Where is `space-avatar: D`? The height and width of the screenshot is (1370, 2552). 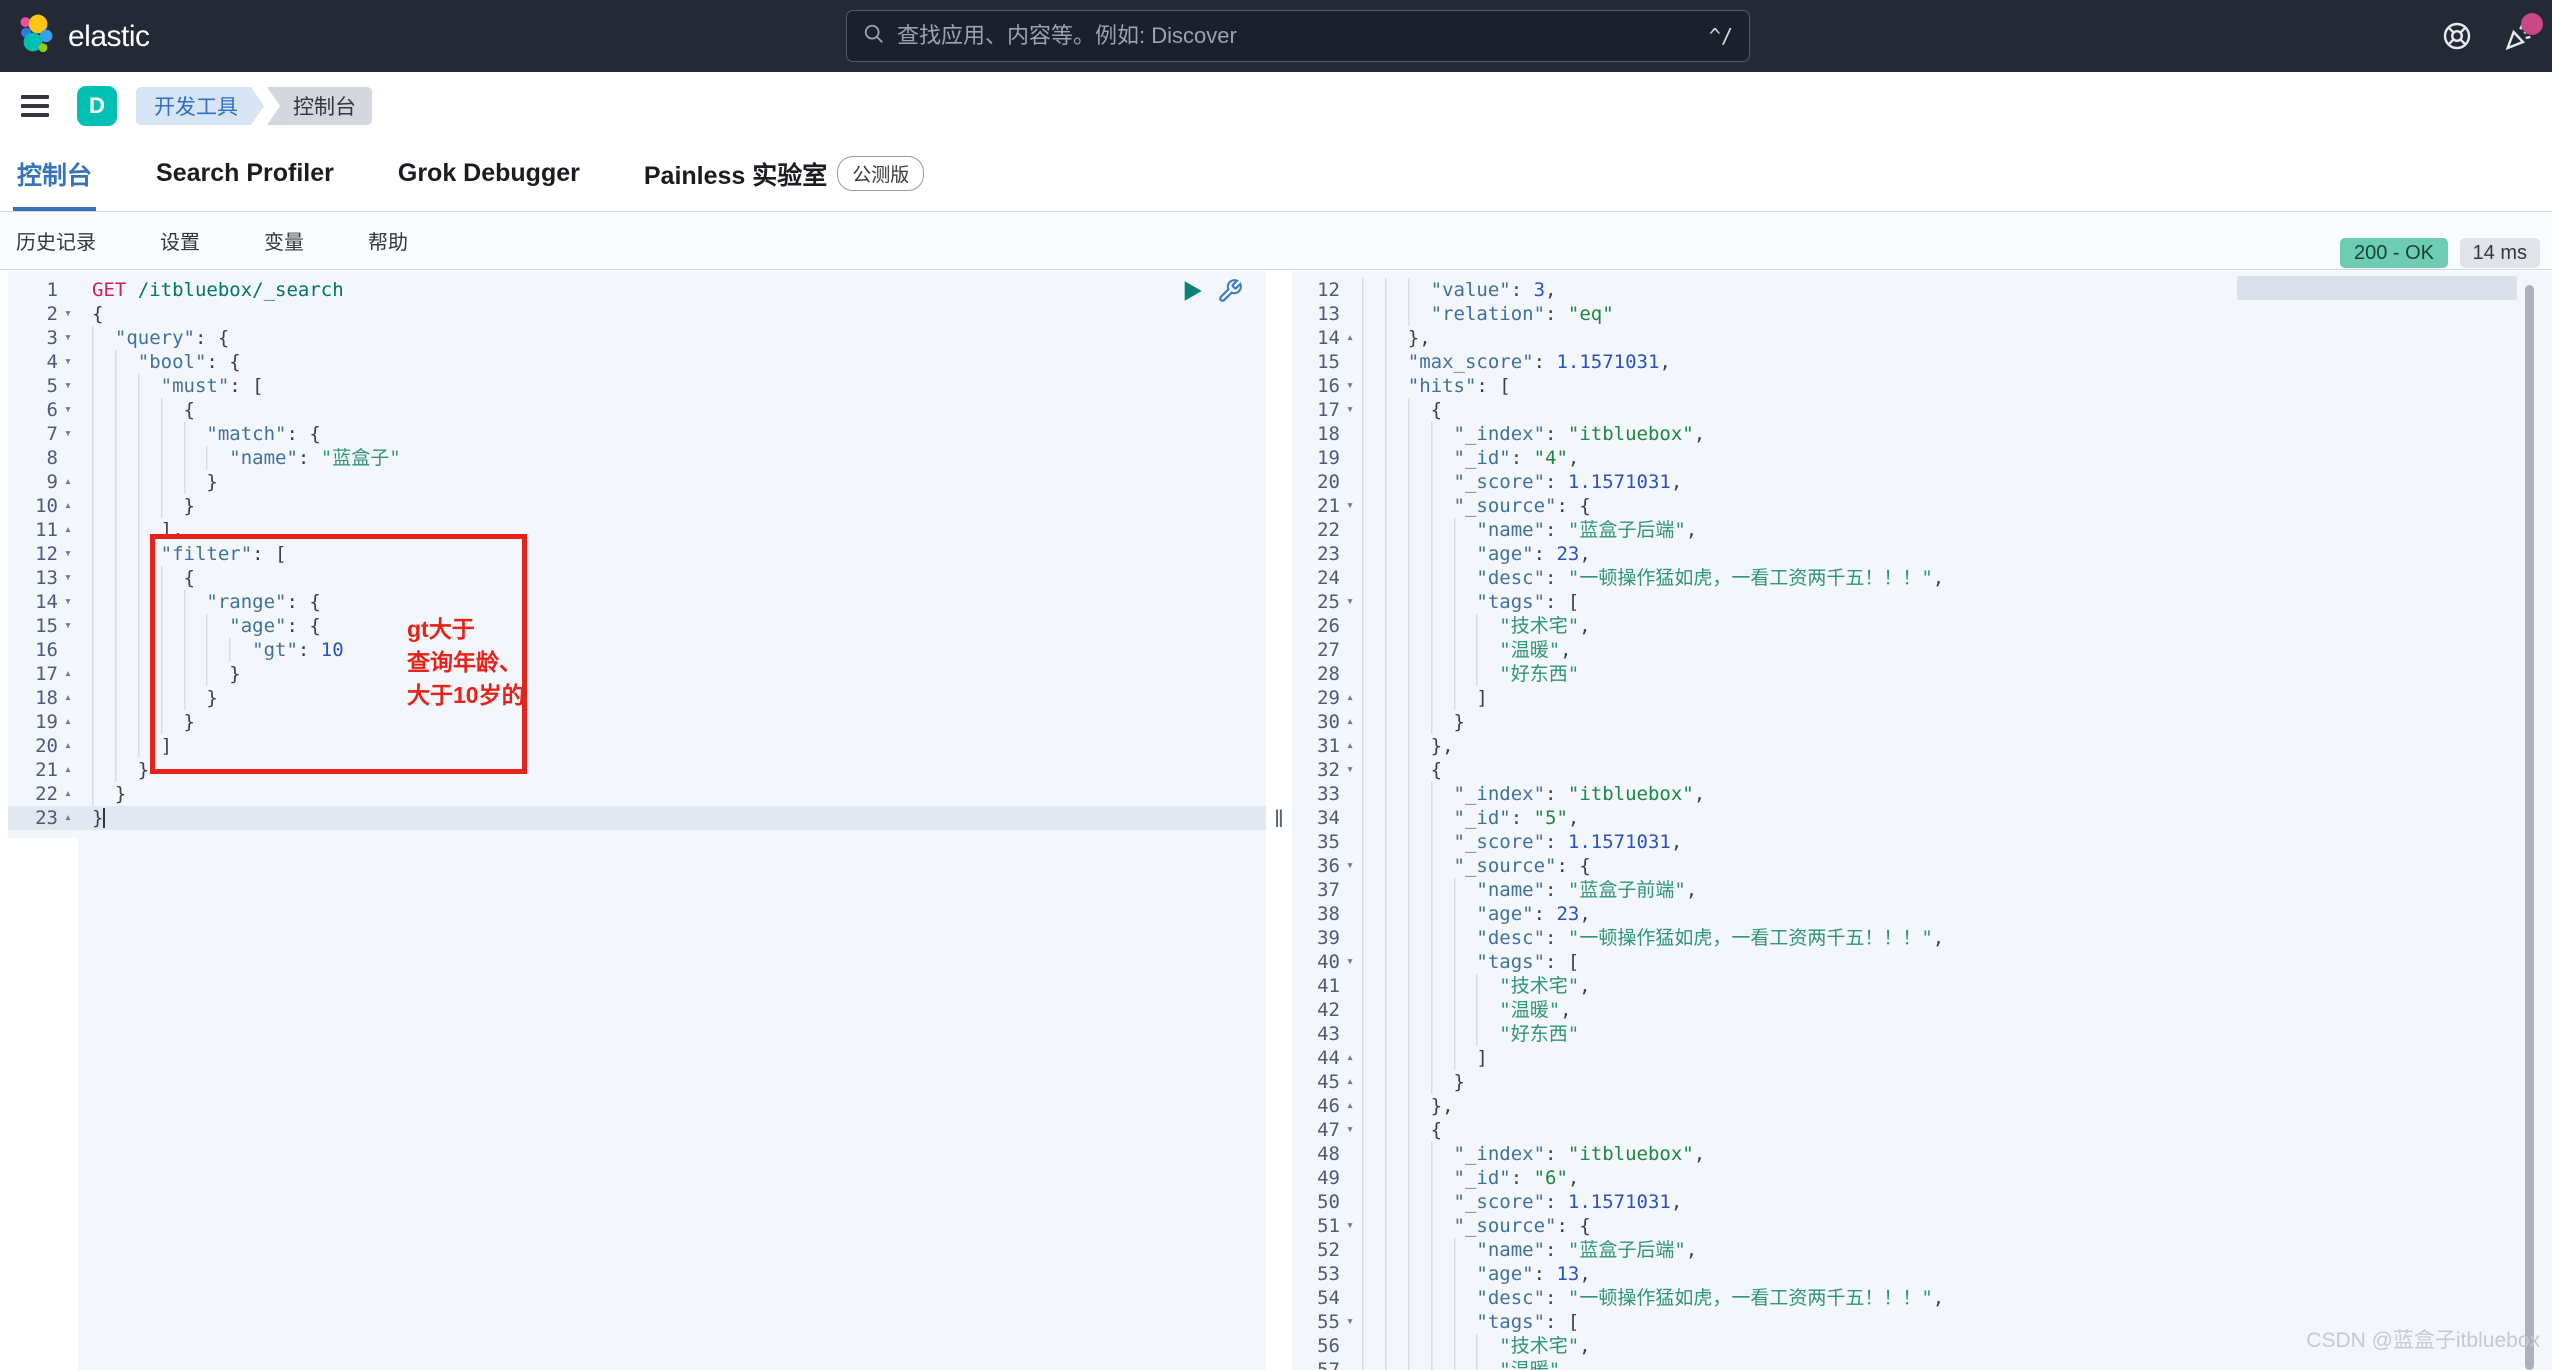 space-avatar: D is located at coordinates (97, 106).